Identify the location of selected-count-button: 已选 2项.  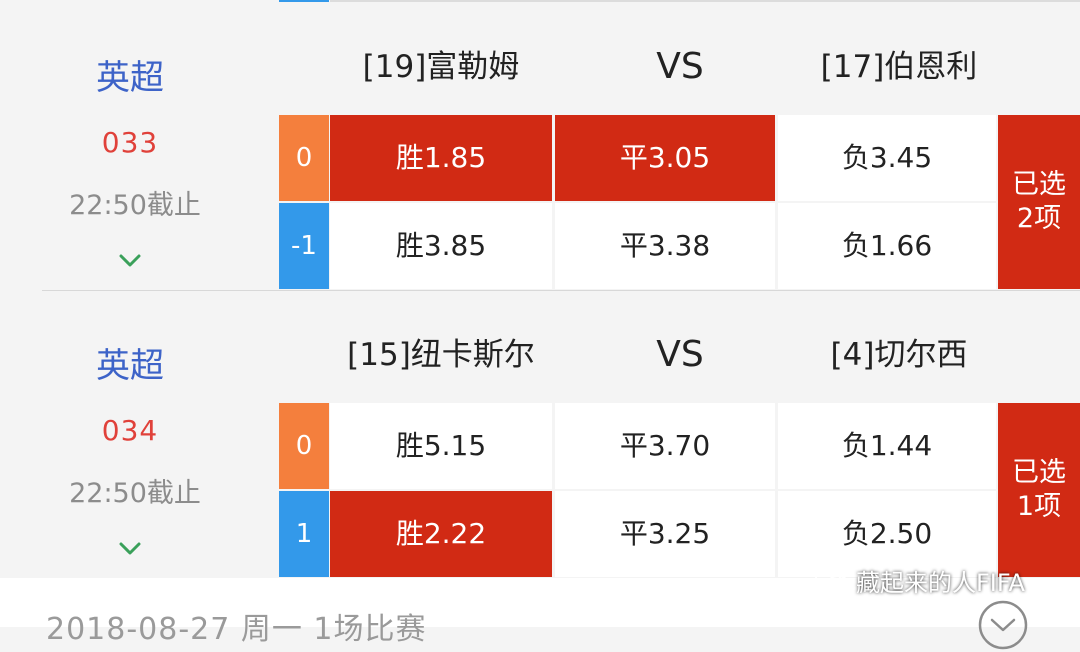
(1039, 202).